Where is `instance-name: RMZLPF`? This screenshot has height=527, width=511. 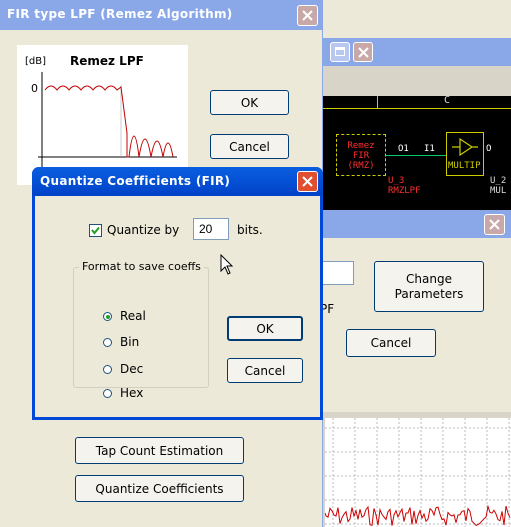
instance-name: RMZLPF is located at coordinates (404, 191).